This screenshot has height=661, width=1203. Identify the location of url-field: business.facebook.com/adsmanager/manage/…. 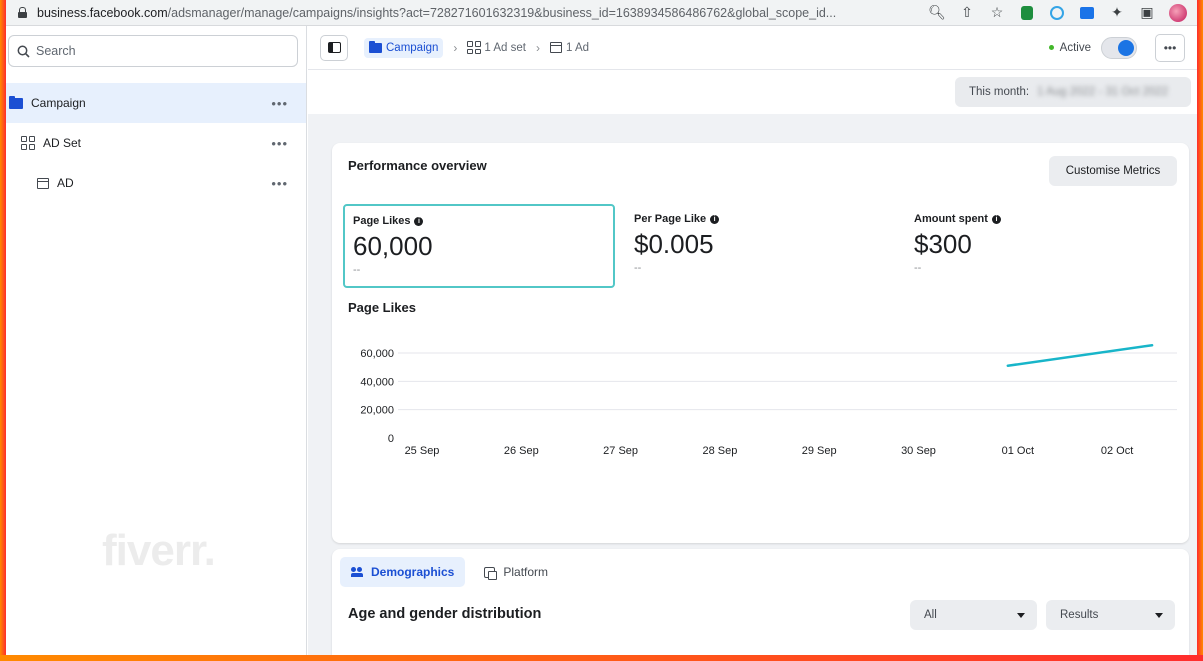
(478, 13).